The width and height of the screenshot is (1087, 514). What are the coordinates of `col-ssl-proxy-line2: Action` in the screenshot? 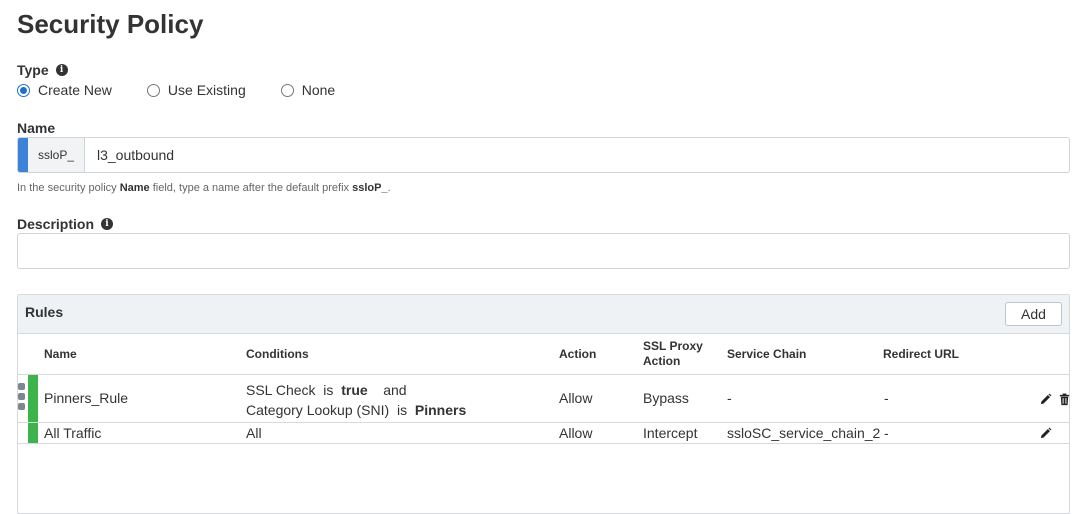 It's located at (662, 361).